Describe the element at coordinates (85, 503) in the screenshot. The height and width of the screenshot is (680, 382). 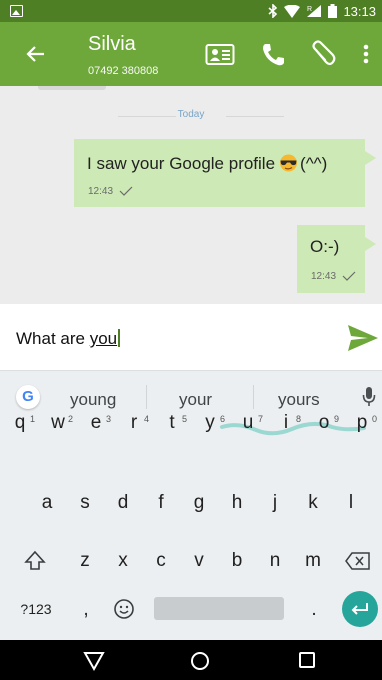
I see `key-s: s` at that location.